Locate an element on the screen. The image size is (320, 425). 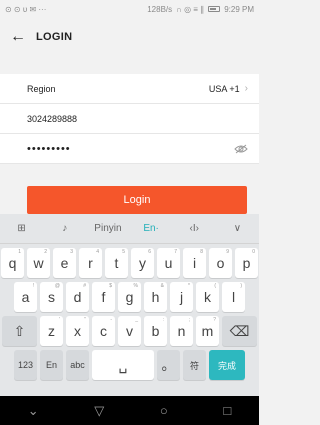
key-label: v is located at coordinates (129, 331).